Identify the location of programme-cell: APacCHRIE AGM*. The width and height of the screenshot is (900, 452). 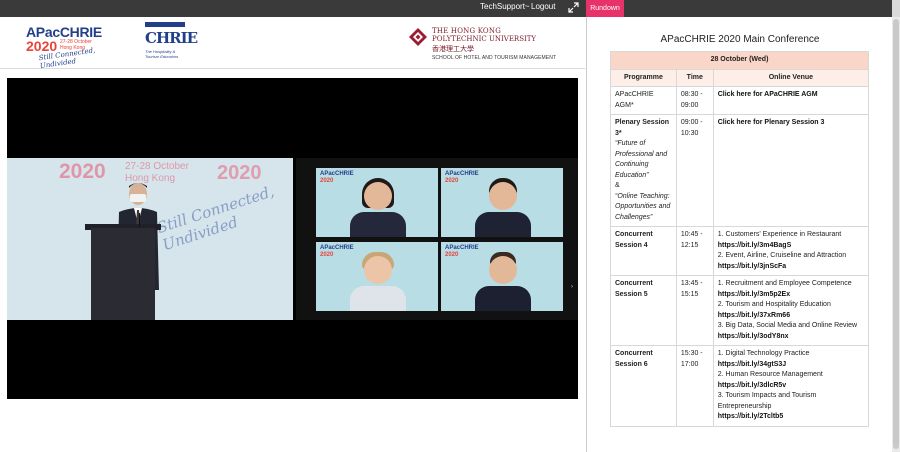
(643, 100).